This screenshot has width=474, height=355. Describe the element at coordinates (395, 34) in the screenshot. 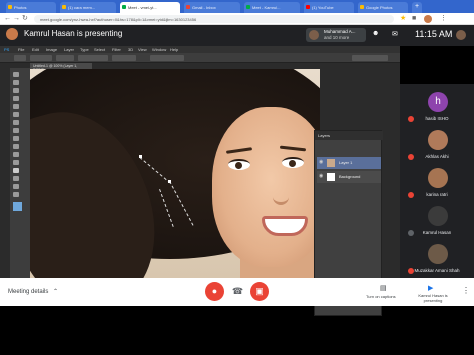

I see `chat-icon: ✉` at that location.